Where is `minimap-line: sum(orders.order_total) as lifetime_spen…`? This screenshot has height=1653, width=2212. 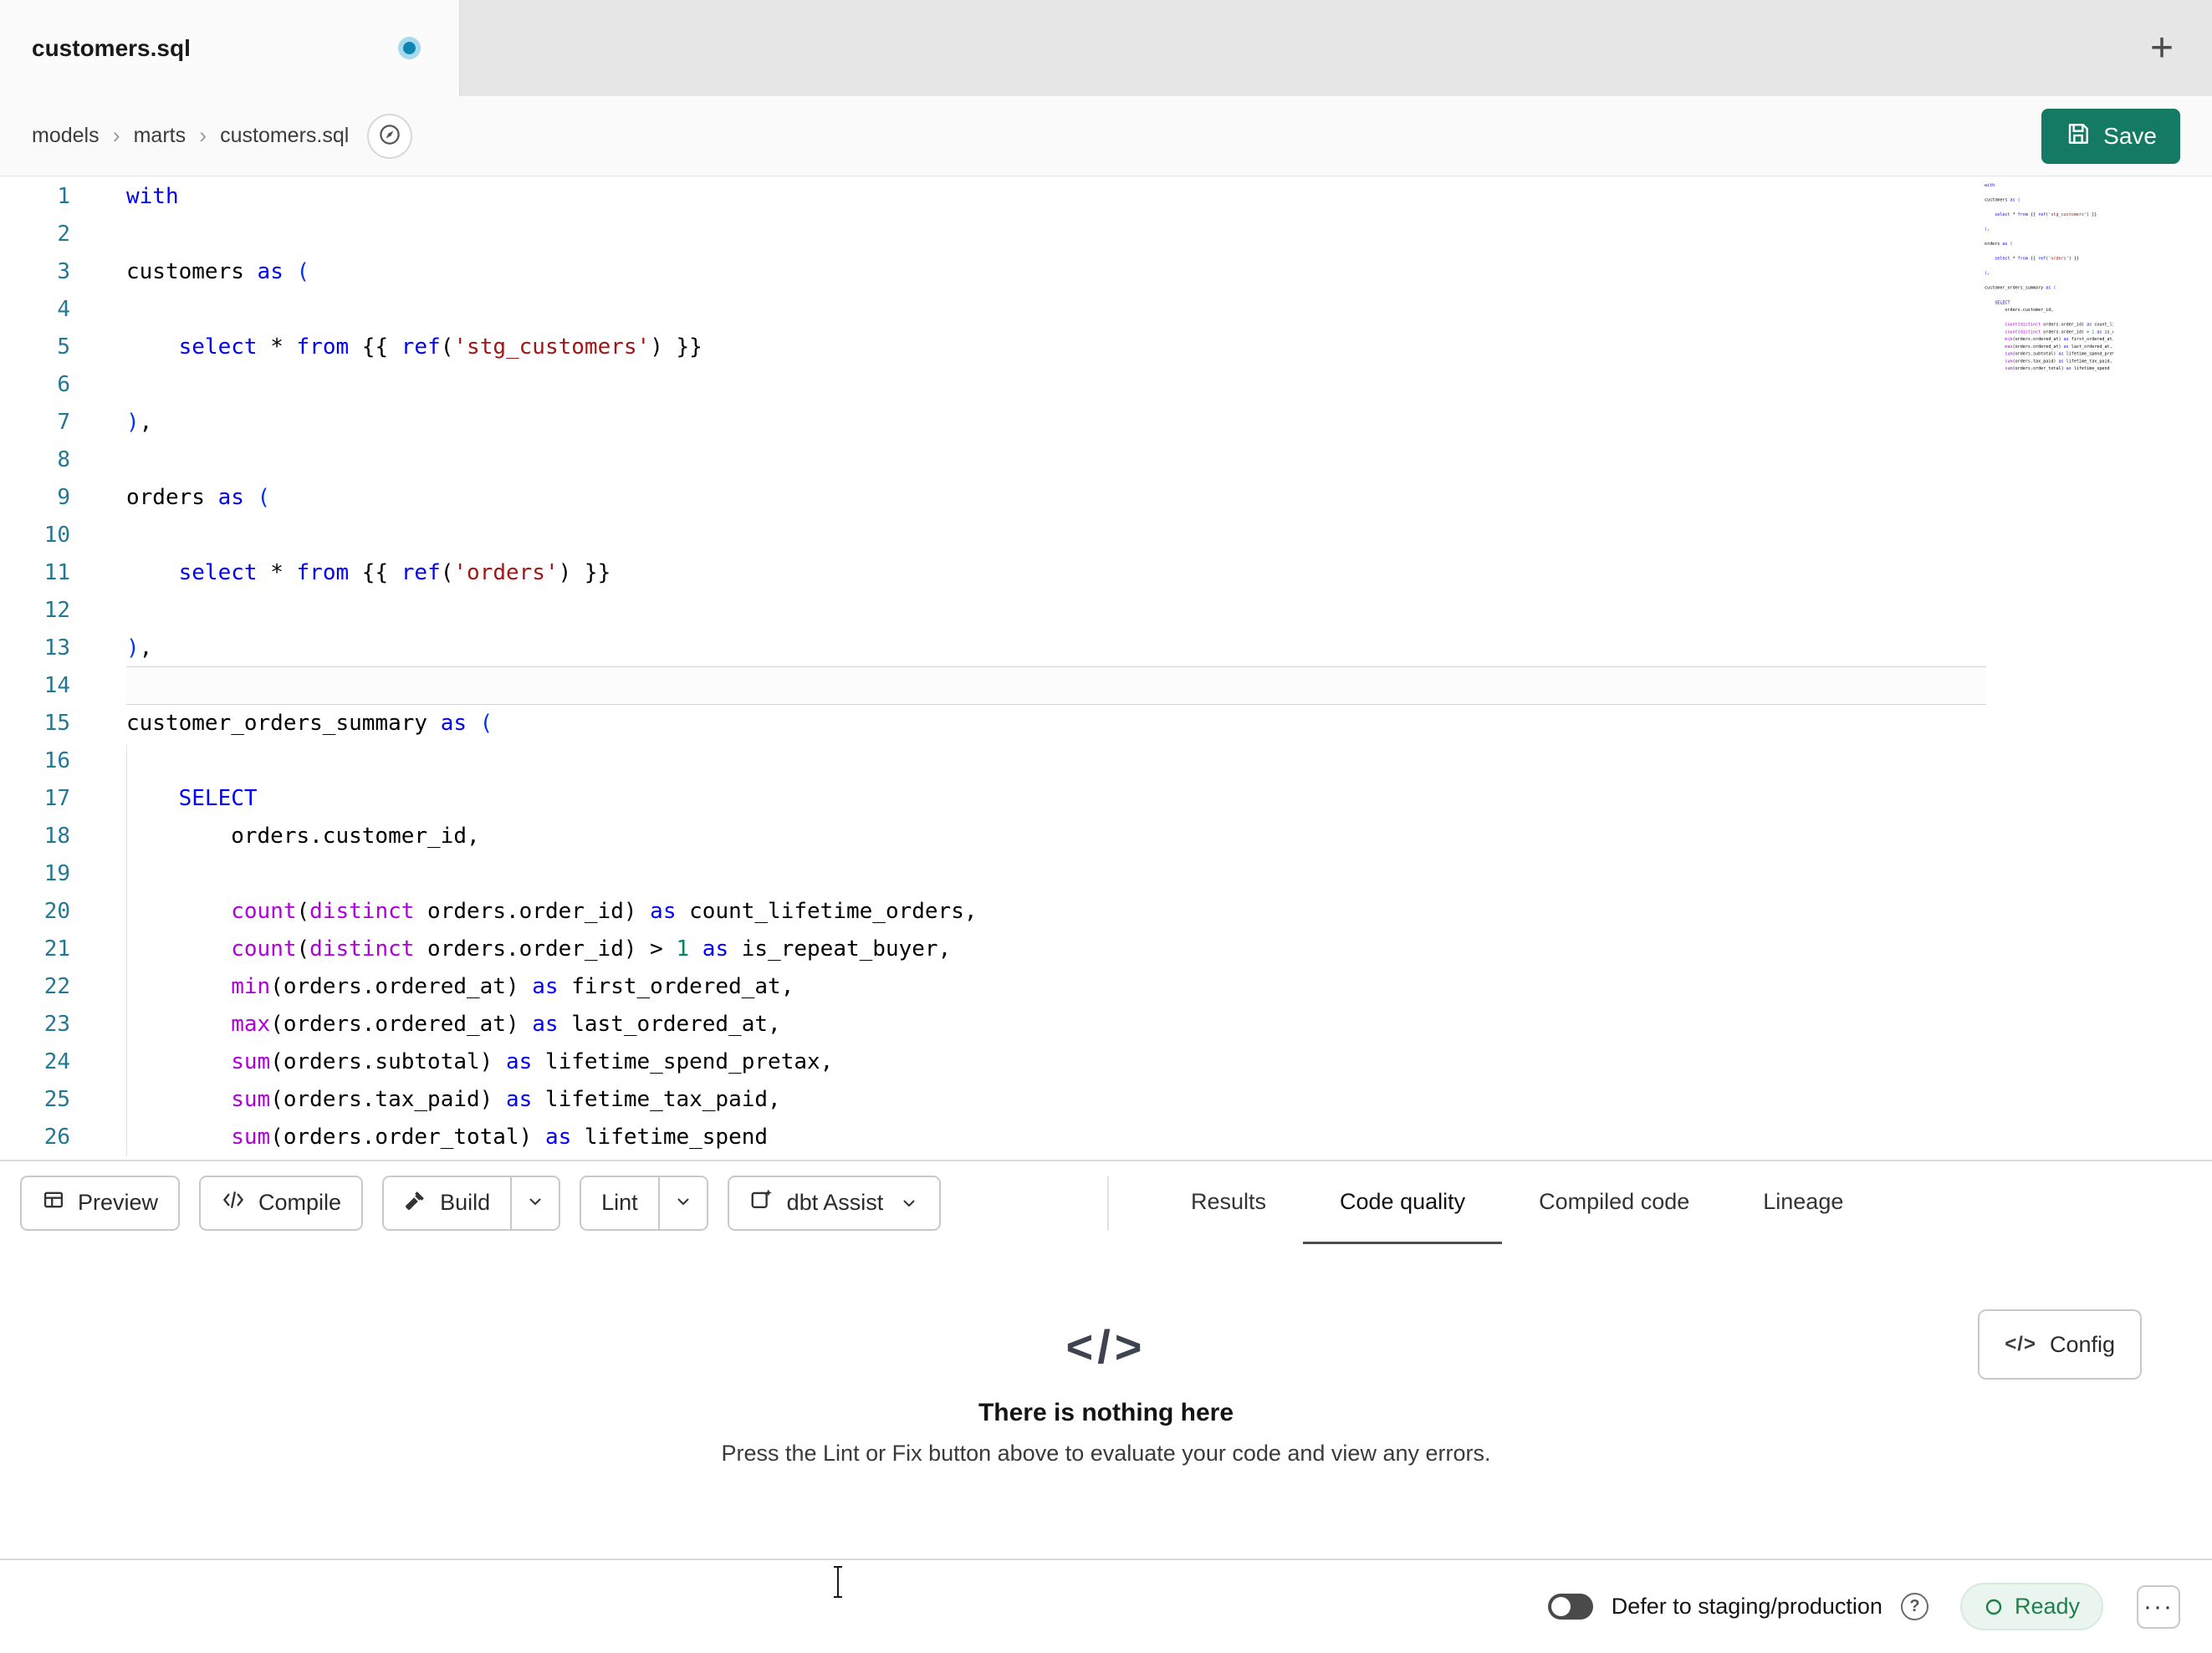 minimap-line: sum(orders.order_total) as lifetime_spen… is located at coordinates (2057, 368).